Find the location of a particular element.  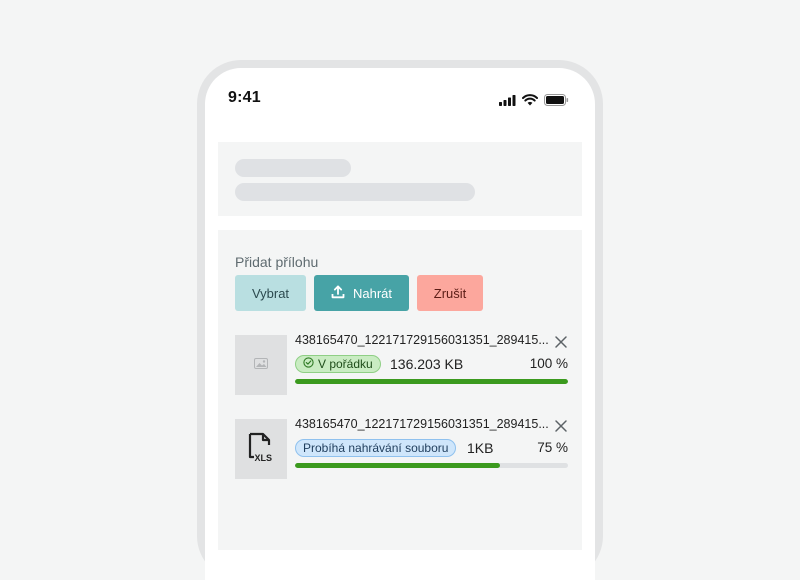

cancel-button: Zrušit is located at coordinates (450, 293).